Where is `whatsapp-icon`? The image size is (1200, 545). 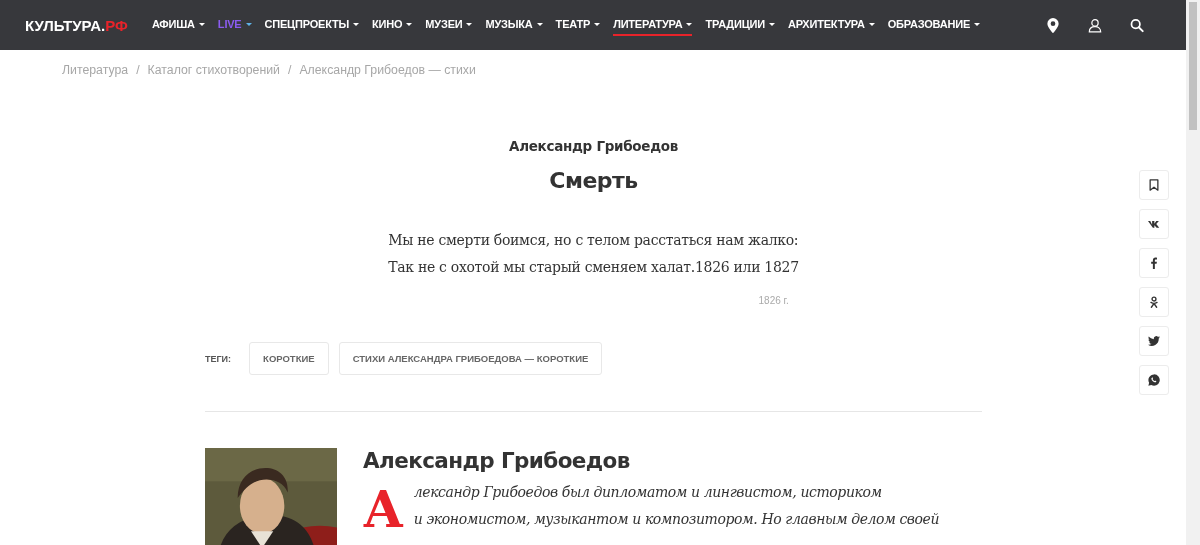 whatsapp-icon is located at coordinates (1154, 380).